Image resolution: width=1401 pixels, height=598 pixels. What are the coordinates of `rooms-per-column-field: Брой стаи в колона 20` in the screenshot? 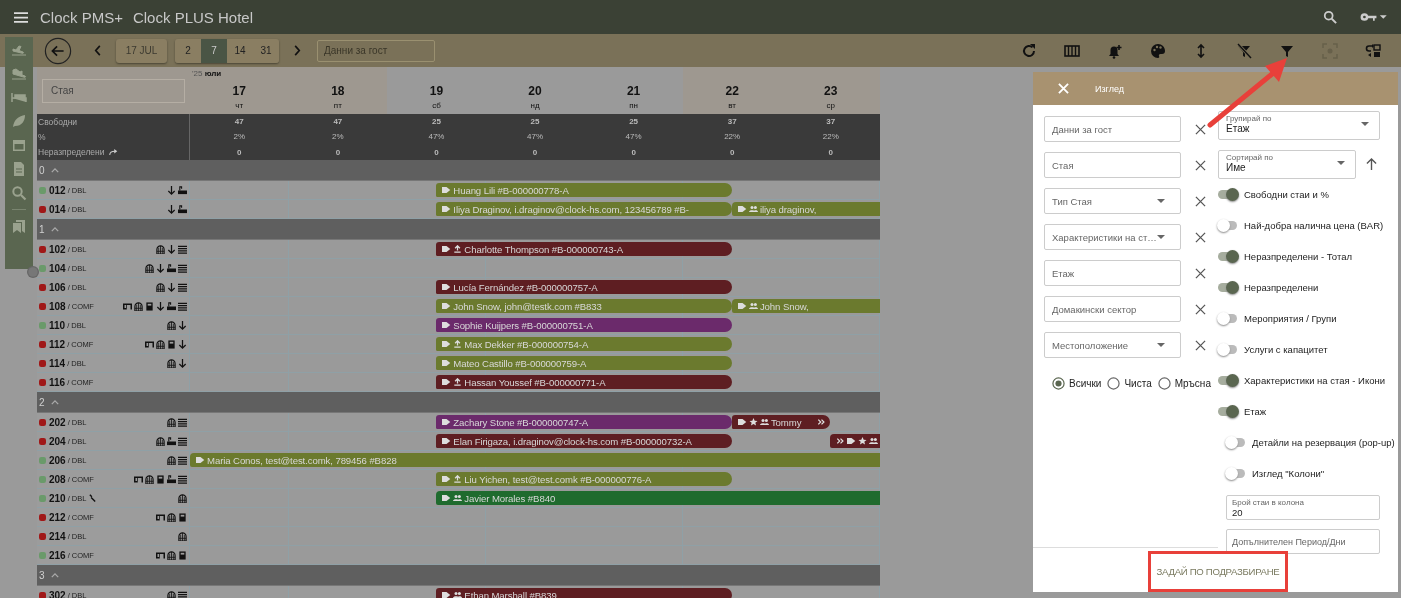 It's located at (1303, 507).